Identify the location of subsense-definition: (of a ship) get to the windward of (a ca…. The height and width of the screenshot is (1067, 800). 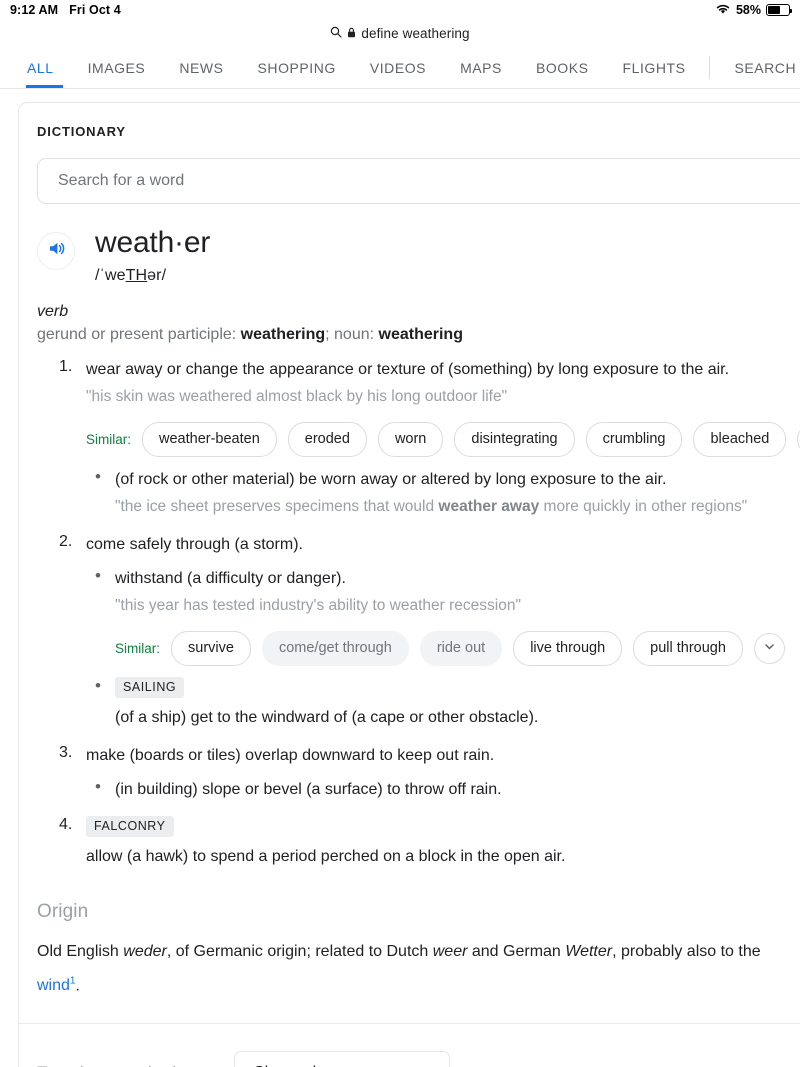
(327, 717).